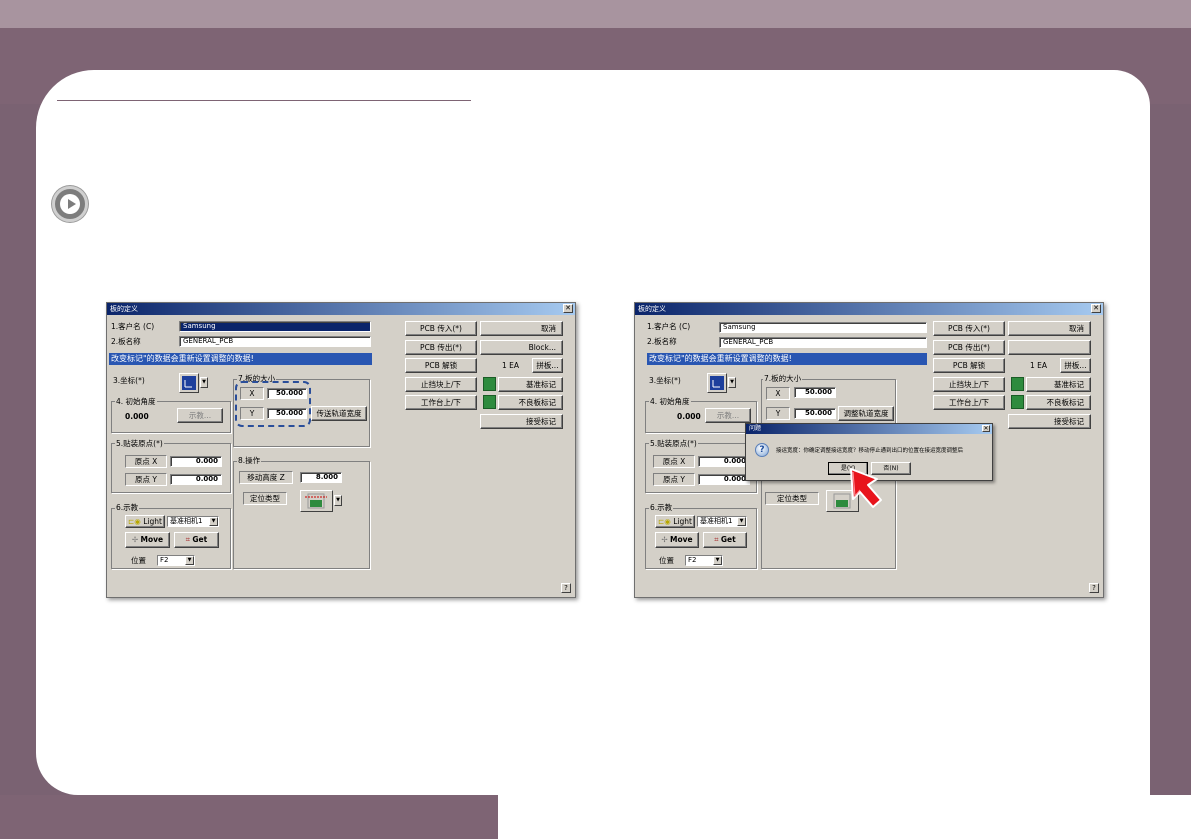  Describe the element at coordinates (200, 539) in the screenshot. I see `get-button-label: Get` at that location.